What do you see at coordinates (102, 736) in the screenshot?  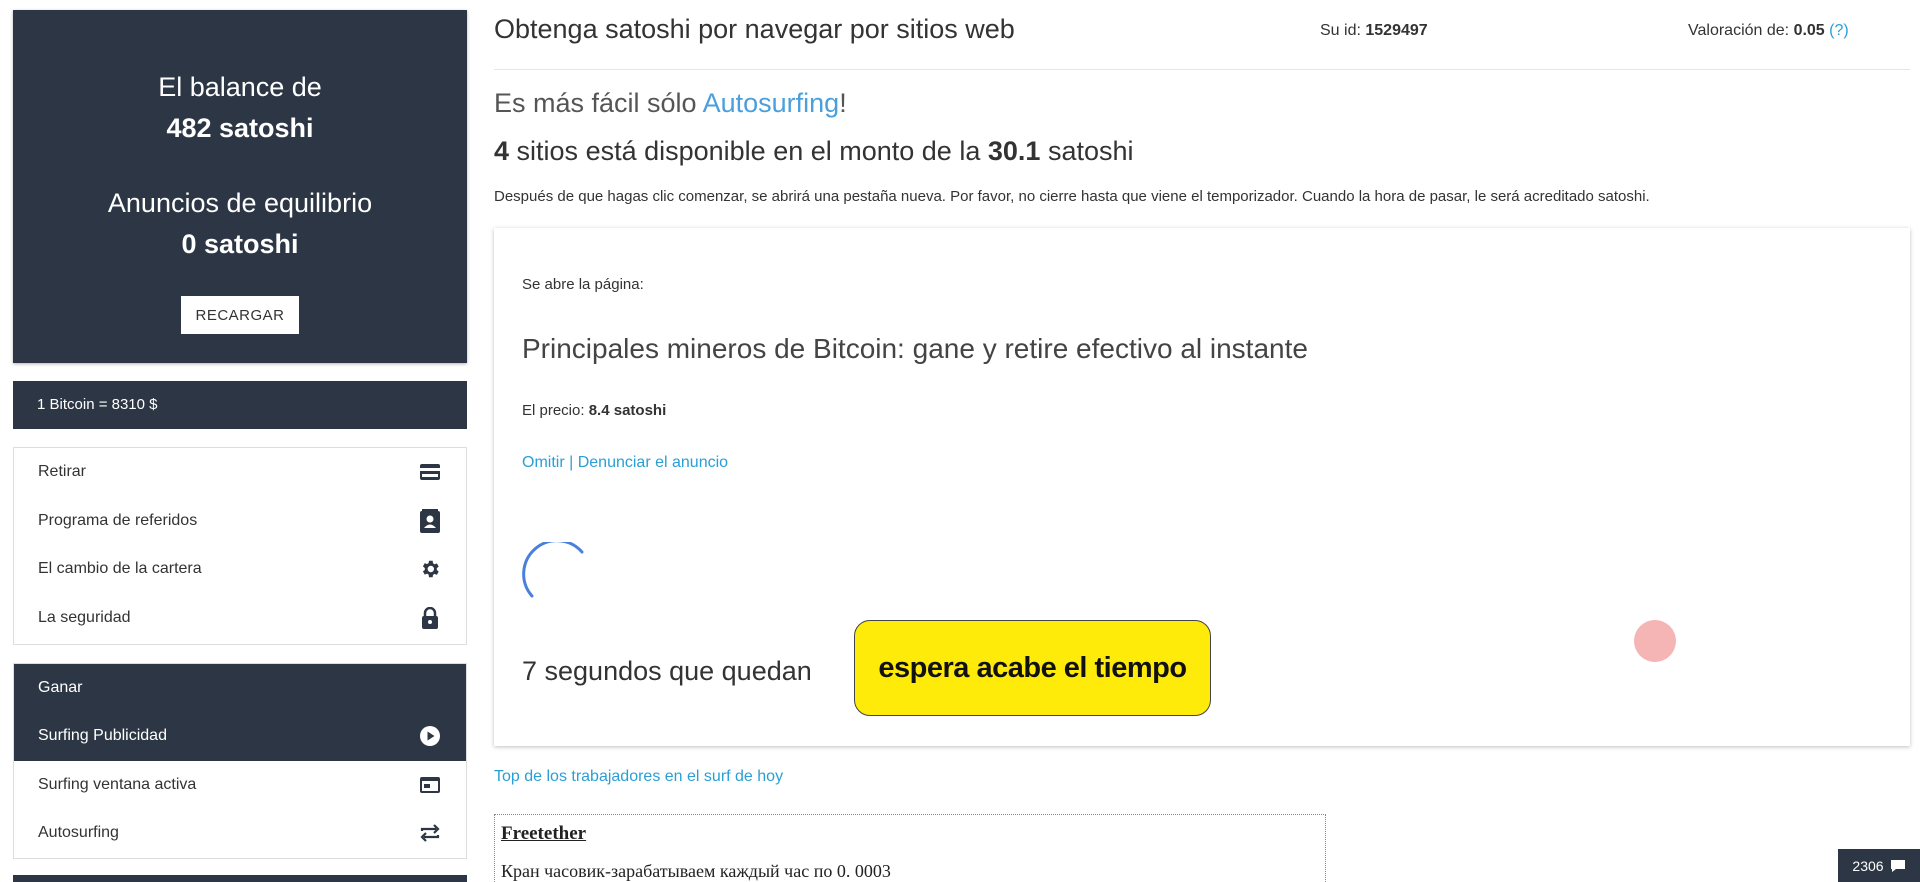 I see `menu-item-label: Surfing Publicidad` at bounding box center [102, 736].